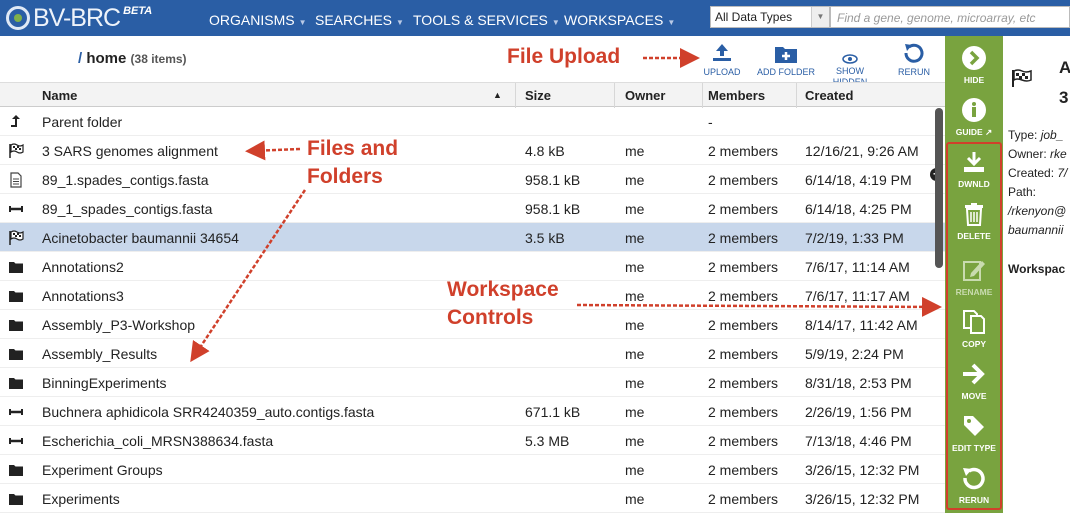 Image resolution: width=1070 pixels, height=513 pixels. Describe the element at coordinates (248, 276) in the screenshot. I see `folders-arrow` at that location.